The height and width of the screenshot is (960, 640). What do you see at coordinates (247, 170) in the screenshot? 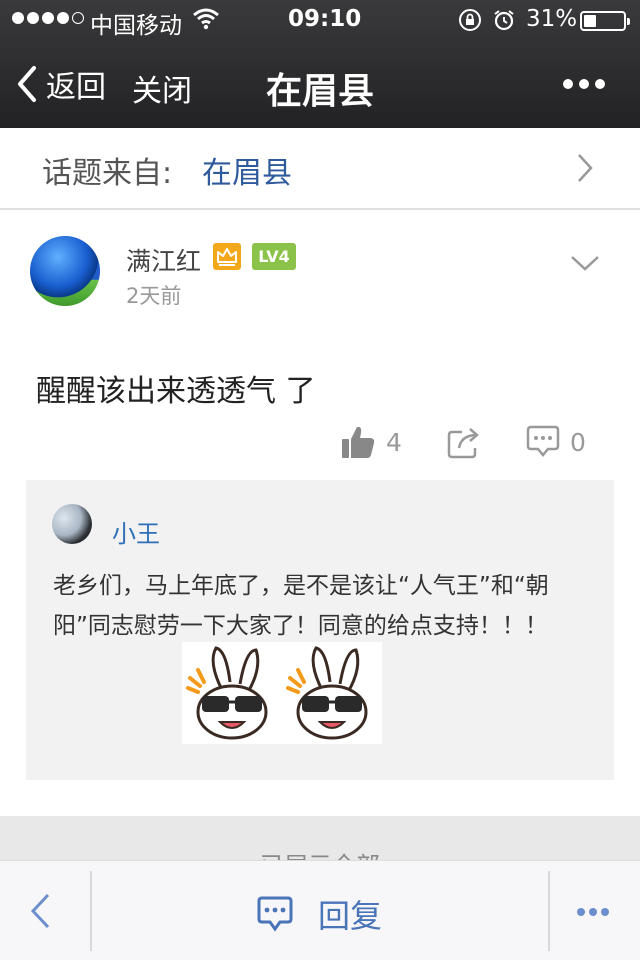
I see `topic-name: 在眉县` at bounding box center [247, 170].